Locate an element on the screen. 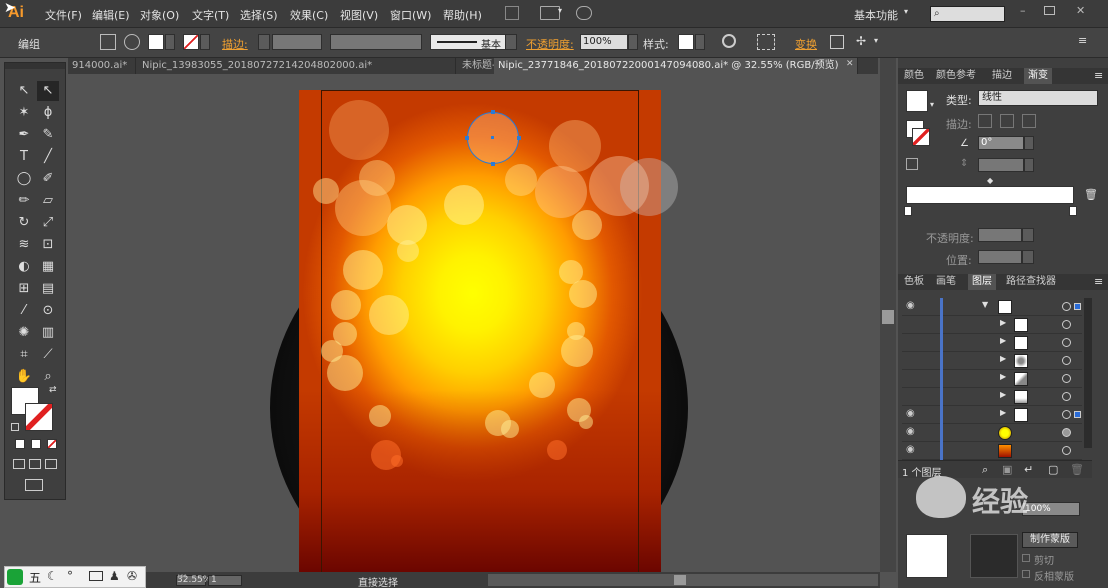 The height and width of the screenshot is (588, 1108). rotate-tool-icon: ↻ is located at coordinates (24, 223).